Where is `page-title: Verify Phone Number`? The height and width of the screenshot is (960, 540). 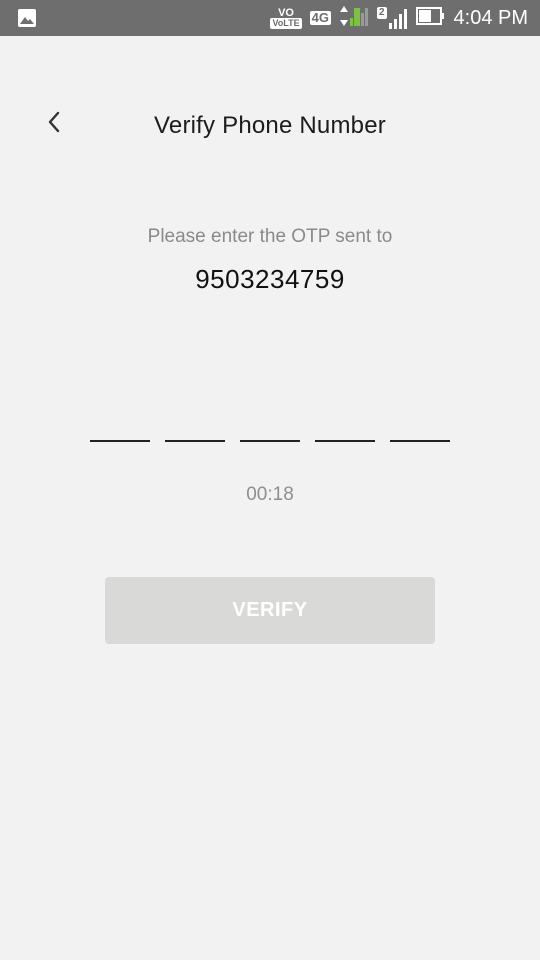
page-title: Verify Phone Number is located at coordinates (270, 125).